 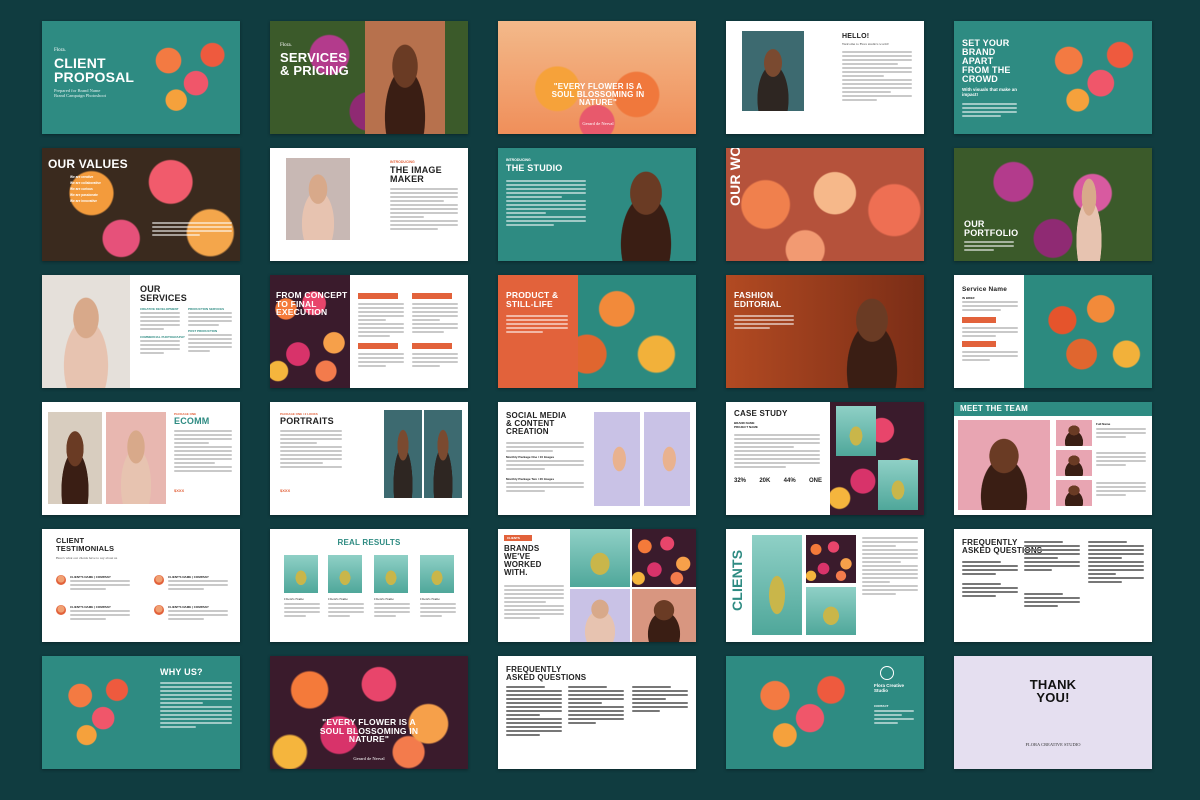 What do you see at coordinates (530, 479) in the screenshot?
I see `package-label: Monthly Package Two / 20 Images` at bounding box center [530, 479].